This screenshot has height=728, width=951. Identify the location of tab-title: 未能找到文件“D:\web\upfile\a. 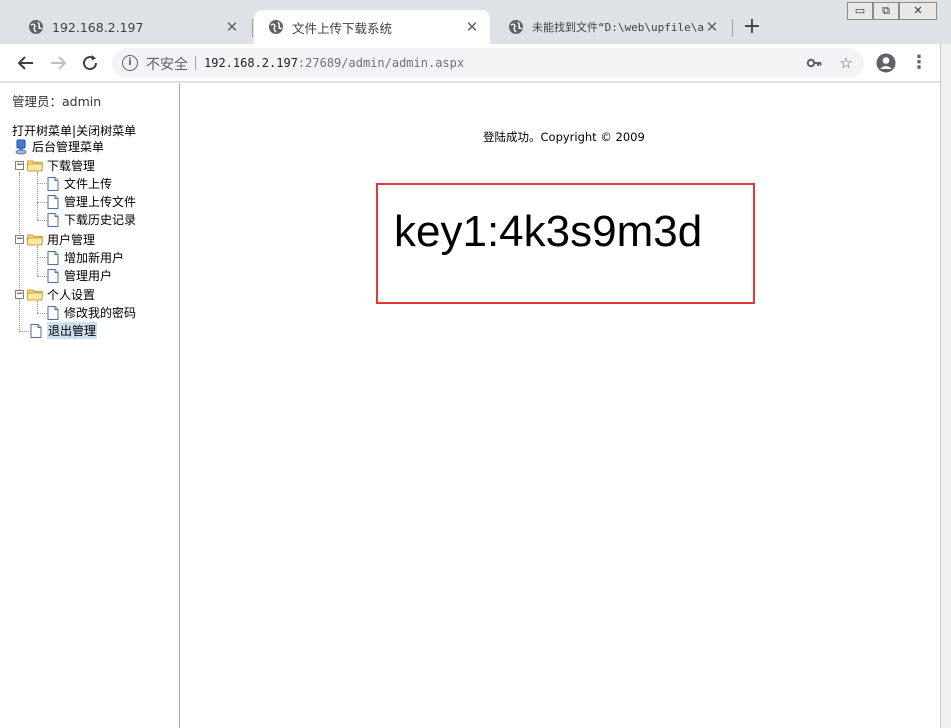
(618, 27).